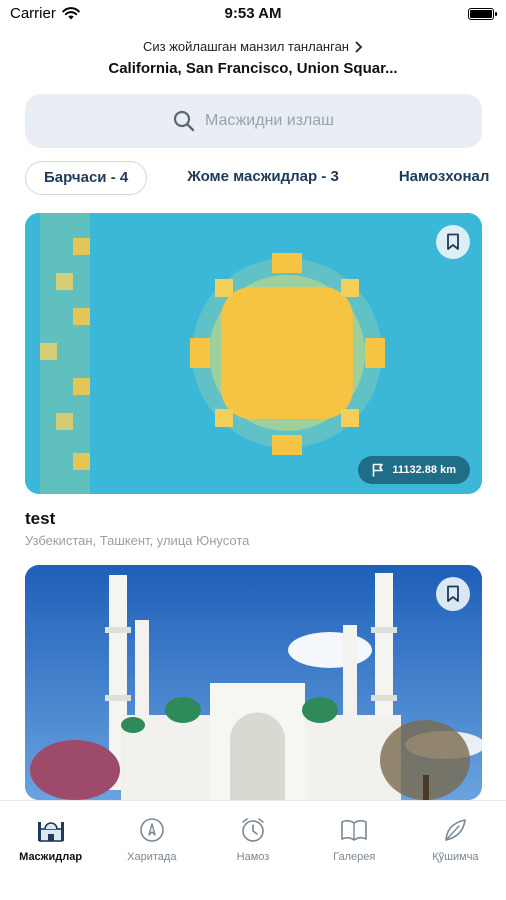  I want to click on nav-label-gallery: Галерея, so click(354, 857).